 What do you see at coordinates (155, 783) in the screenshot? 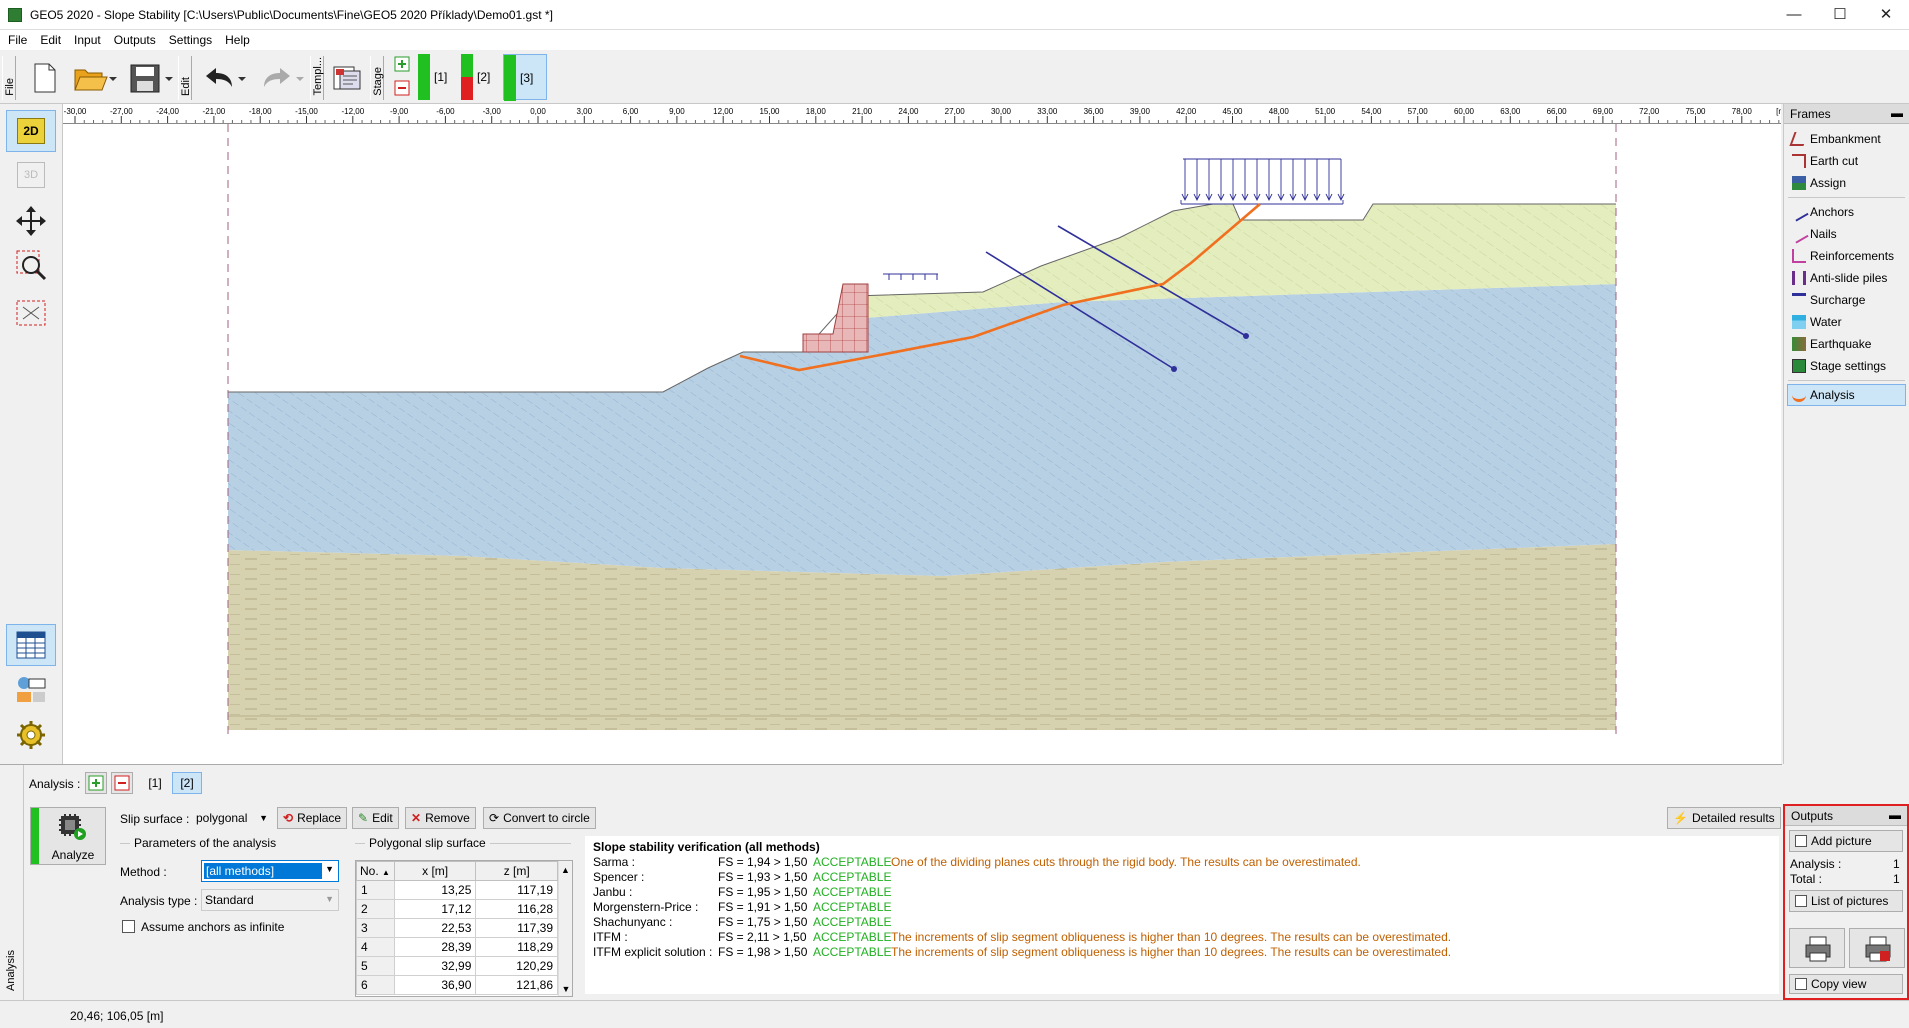
I see `analysis-tab-1: [1]` at bounding box center [155, 783].